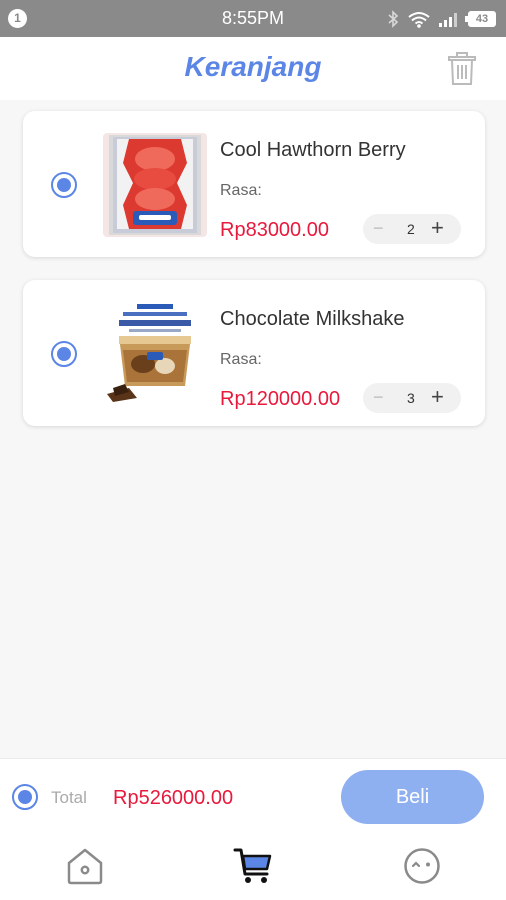  What do you see at coordinates (69, 797) in the screenshot?
I see `total-label: Total` at bounding box center [69, 797].